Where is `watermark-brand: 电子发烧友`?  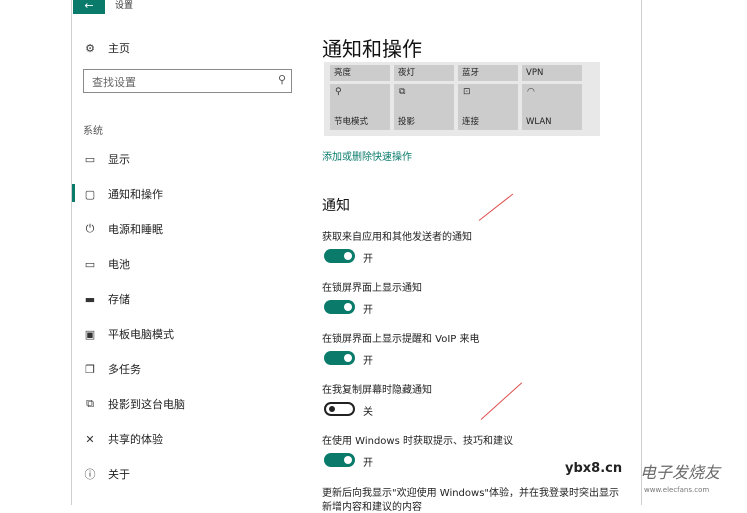
watermark-brand: 电子发烧友 is located at coordinates (680, 472).